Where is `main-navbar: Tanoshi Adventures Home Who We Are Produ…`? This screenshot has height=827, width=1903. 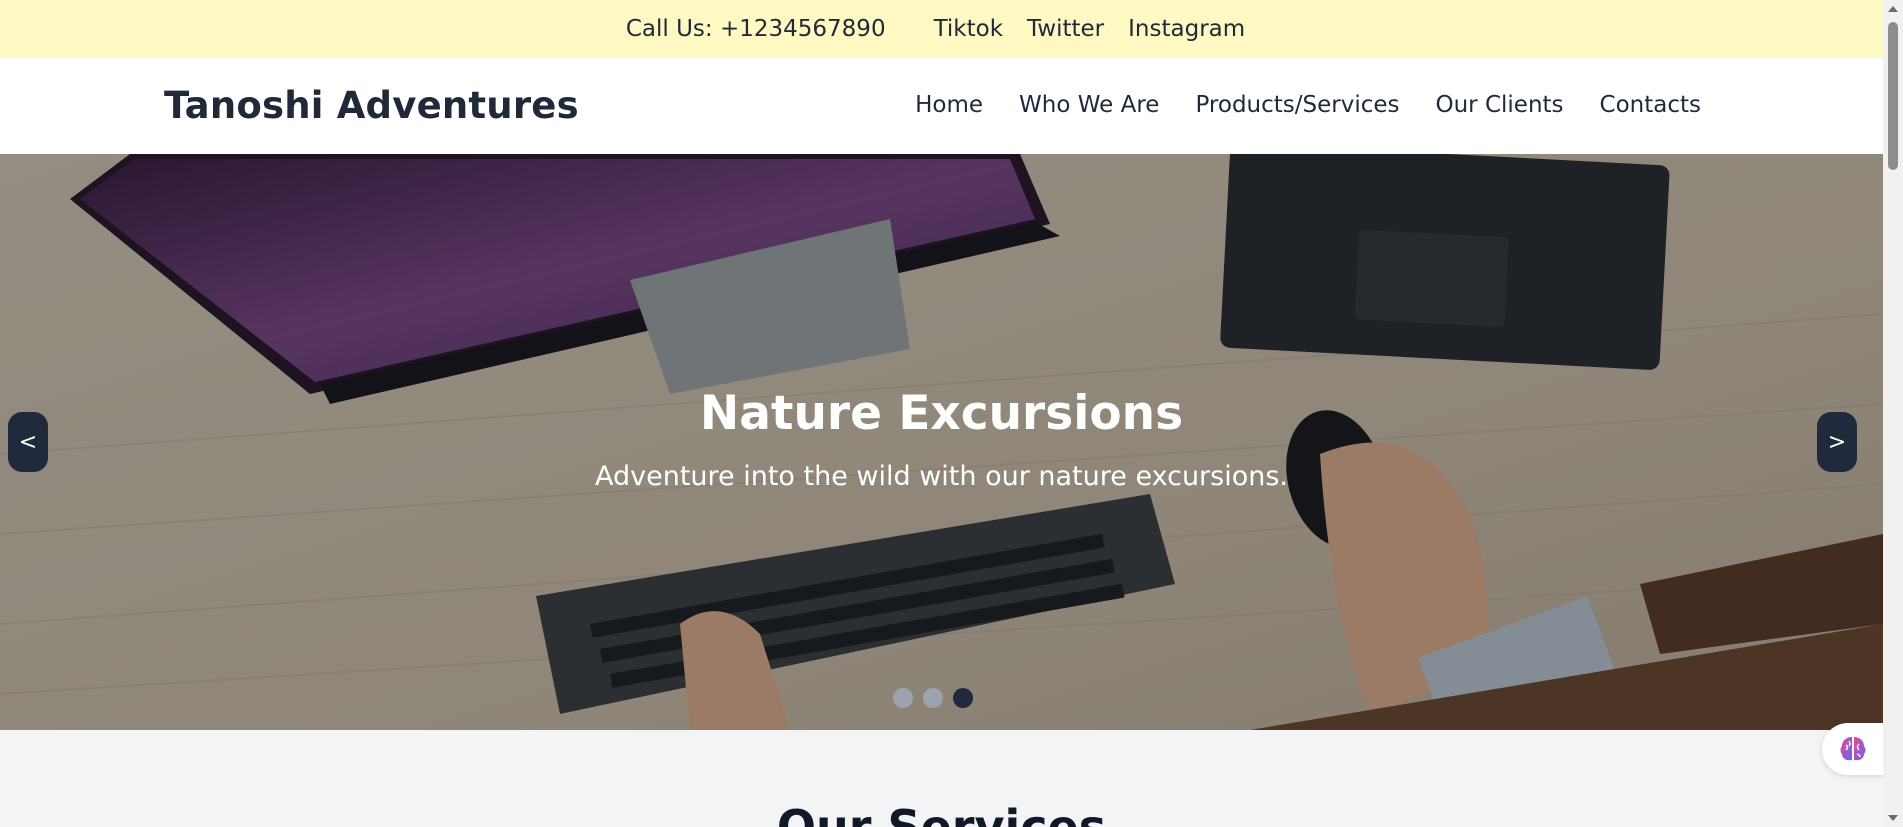
main-navbar: Tanoshi Adventures Home Who We Are Produ… is located at coordinates (941, 106).